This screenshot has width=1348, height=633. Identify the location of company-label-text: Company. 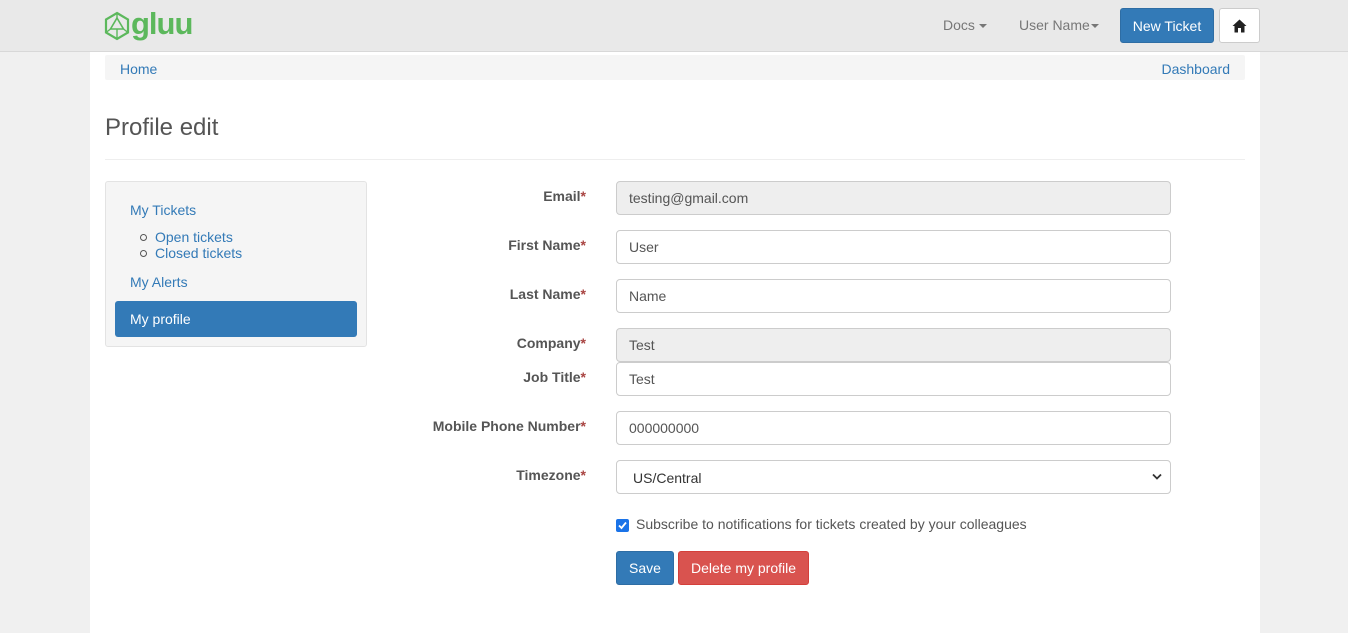
(548, 343).